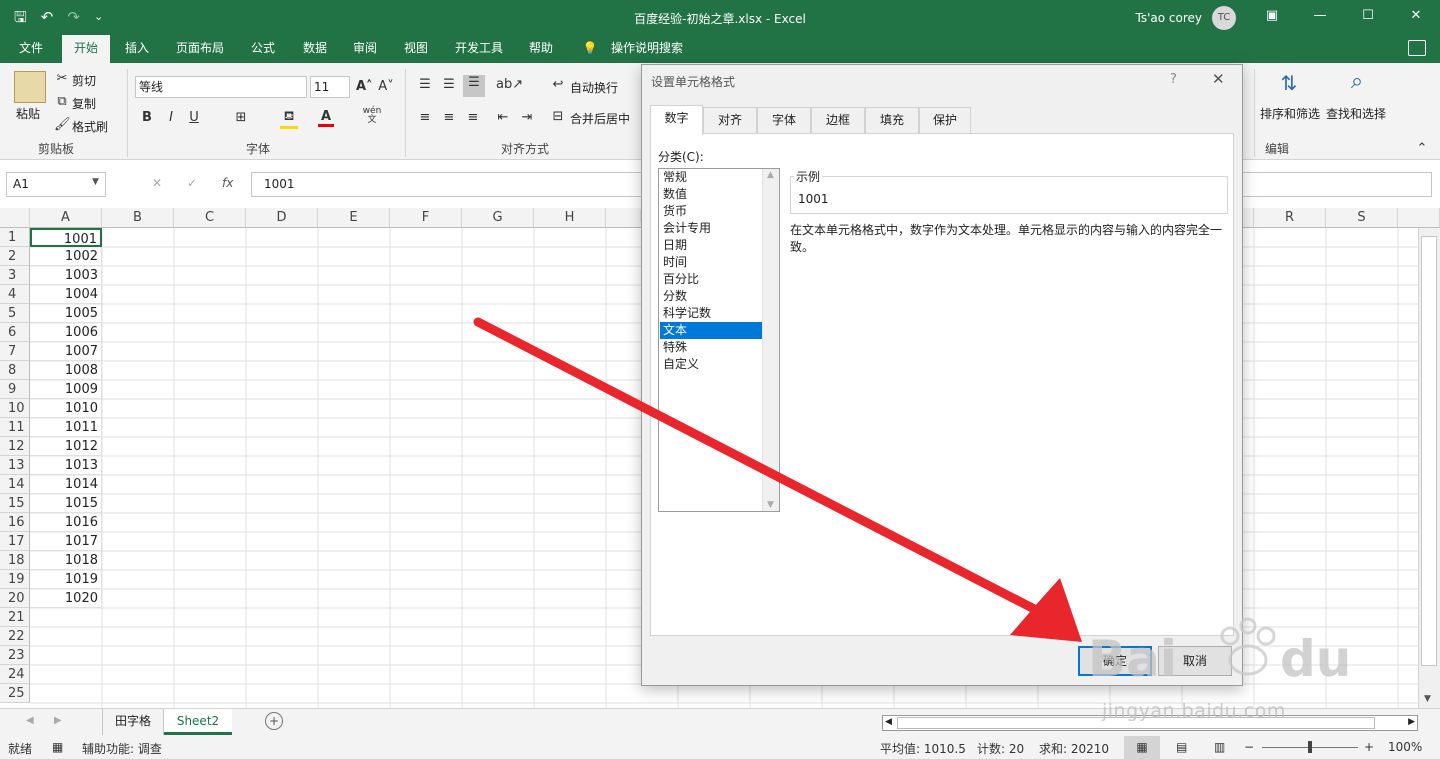 This screenshot has width=1440, height=759. What do you see at coordinates (1369, 747) in the screenshot?
I see `zoom-in-icon: +` at bounding box center [1369, 747].